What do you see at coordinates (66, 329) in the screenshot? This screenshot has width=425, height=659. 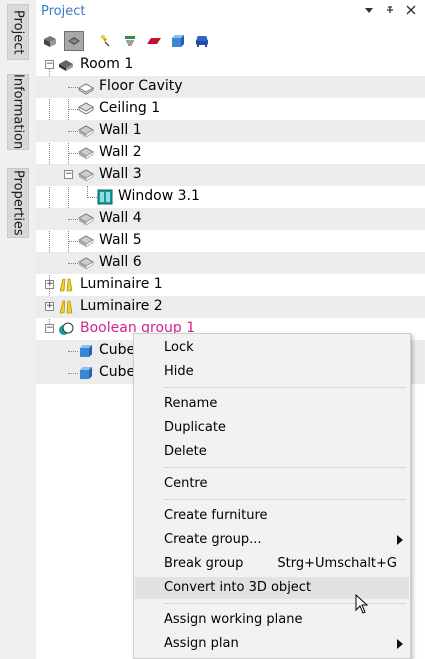 I see `boolean-group-icon` at bounding box center [66, 329].